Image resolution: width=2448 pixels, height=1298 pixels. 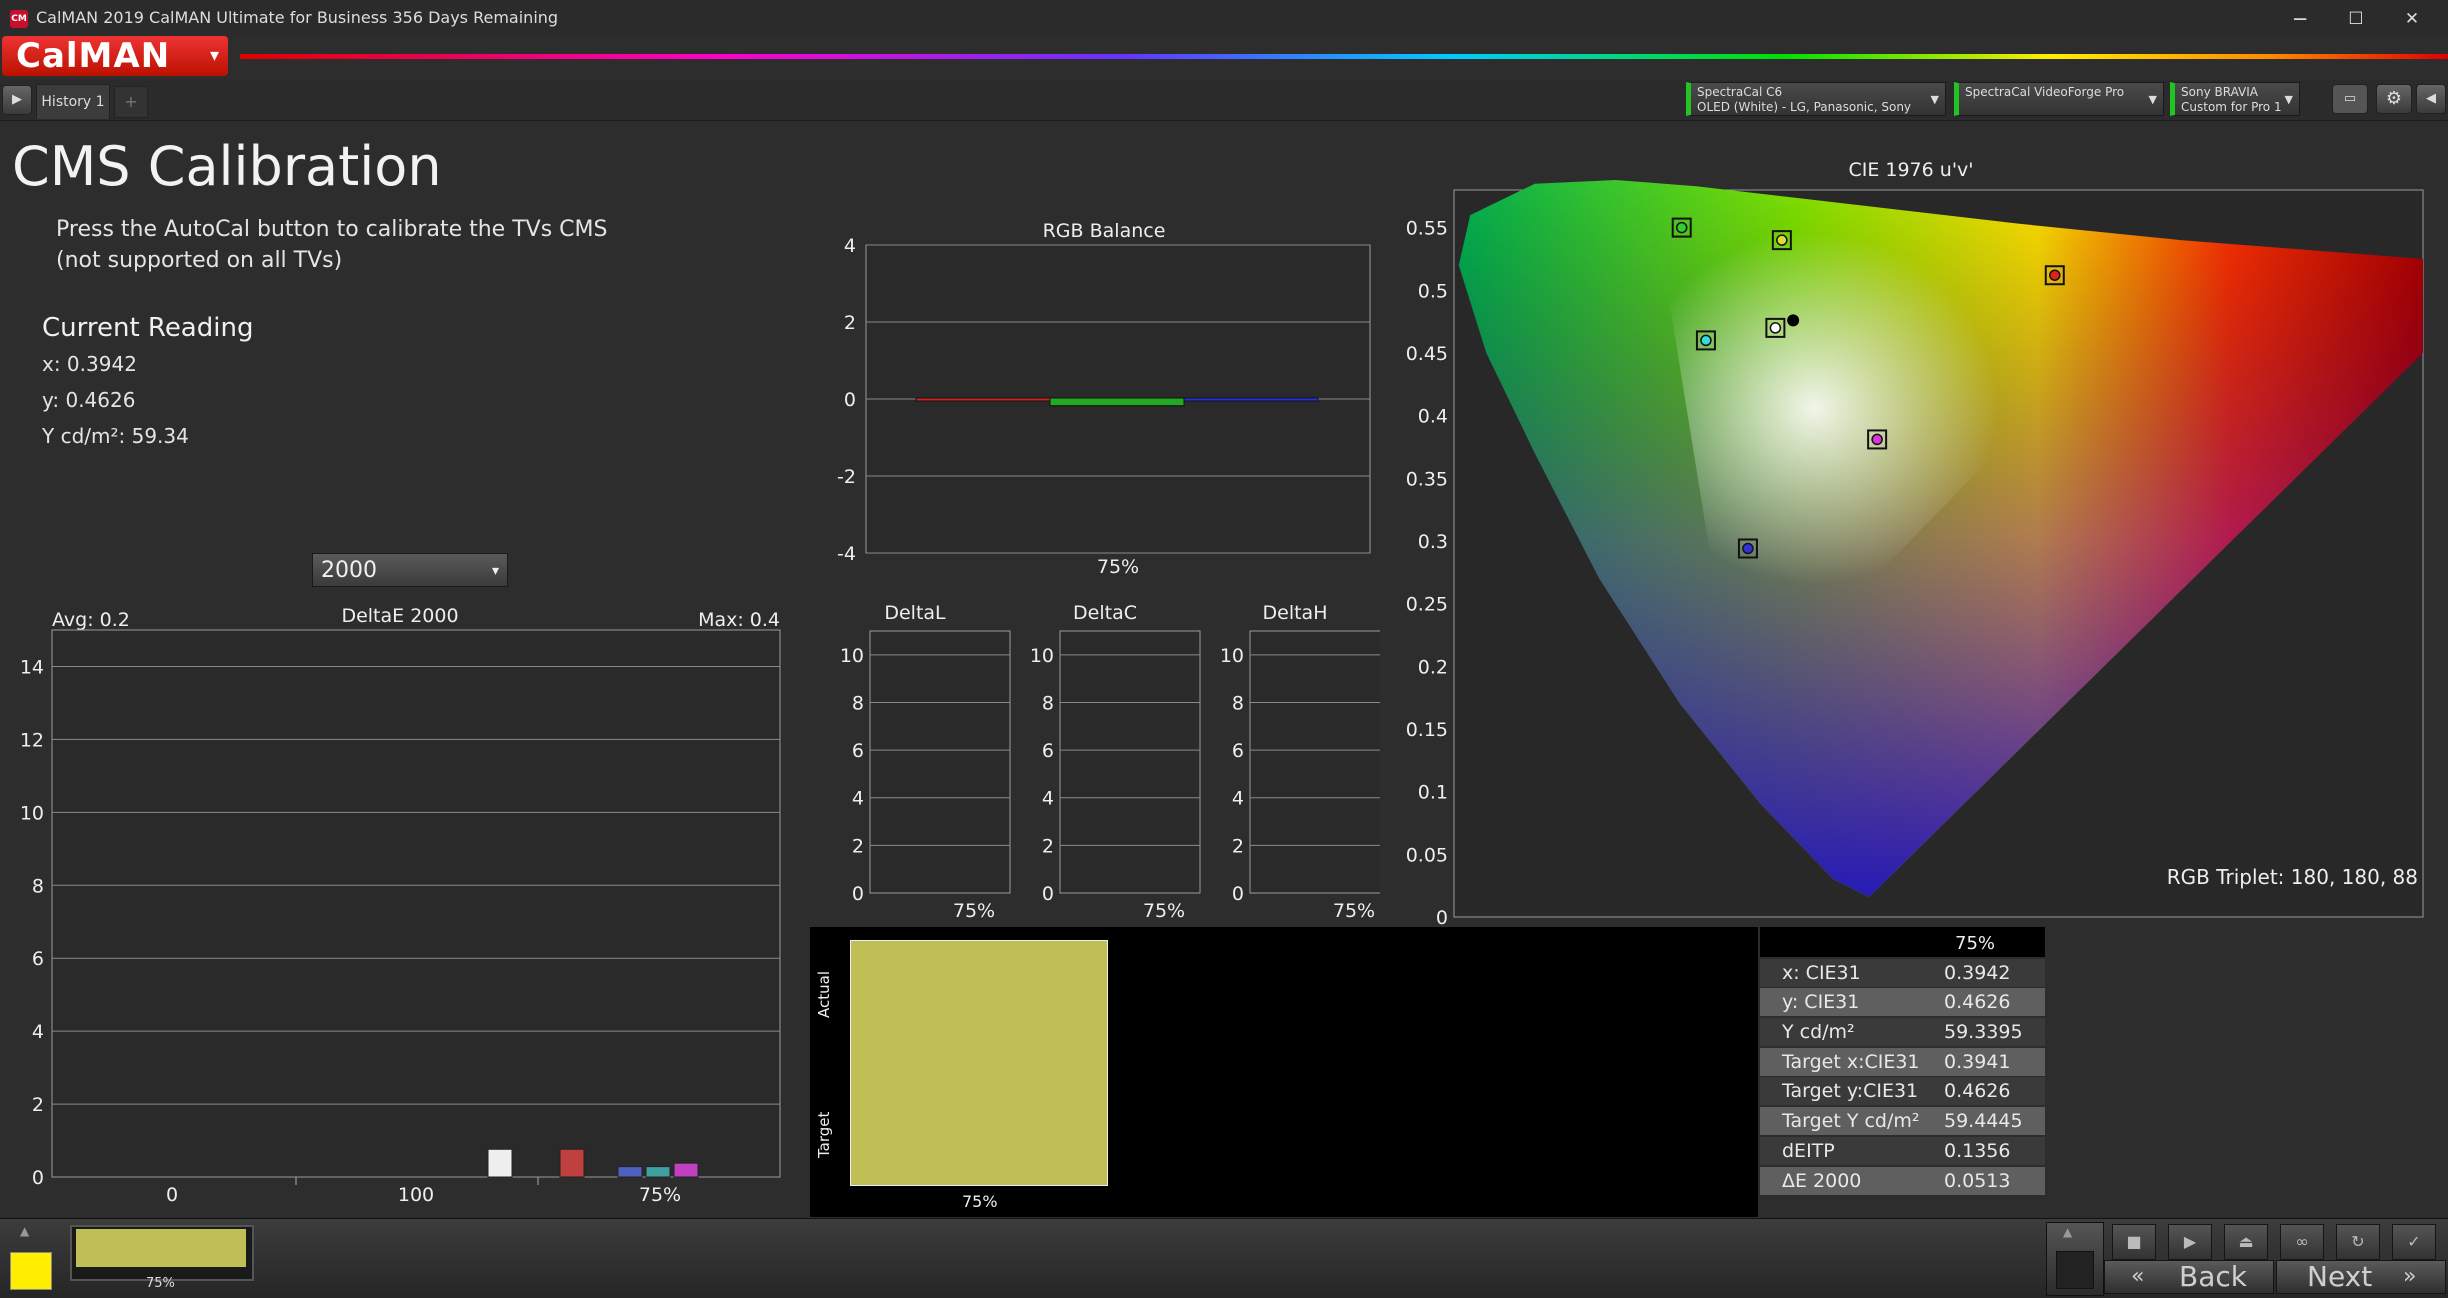 What do you see at coordinates (824, 994) in the screenshot?
I see `actual-label: Actual` at bounding box center [824, 994].